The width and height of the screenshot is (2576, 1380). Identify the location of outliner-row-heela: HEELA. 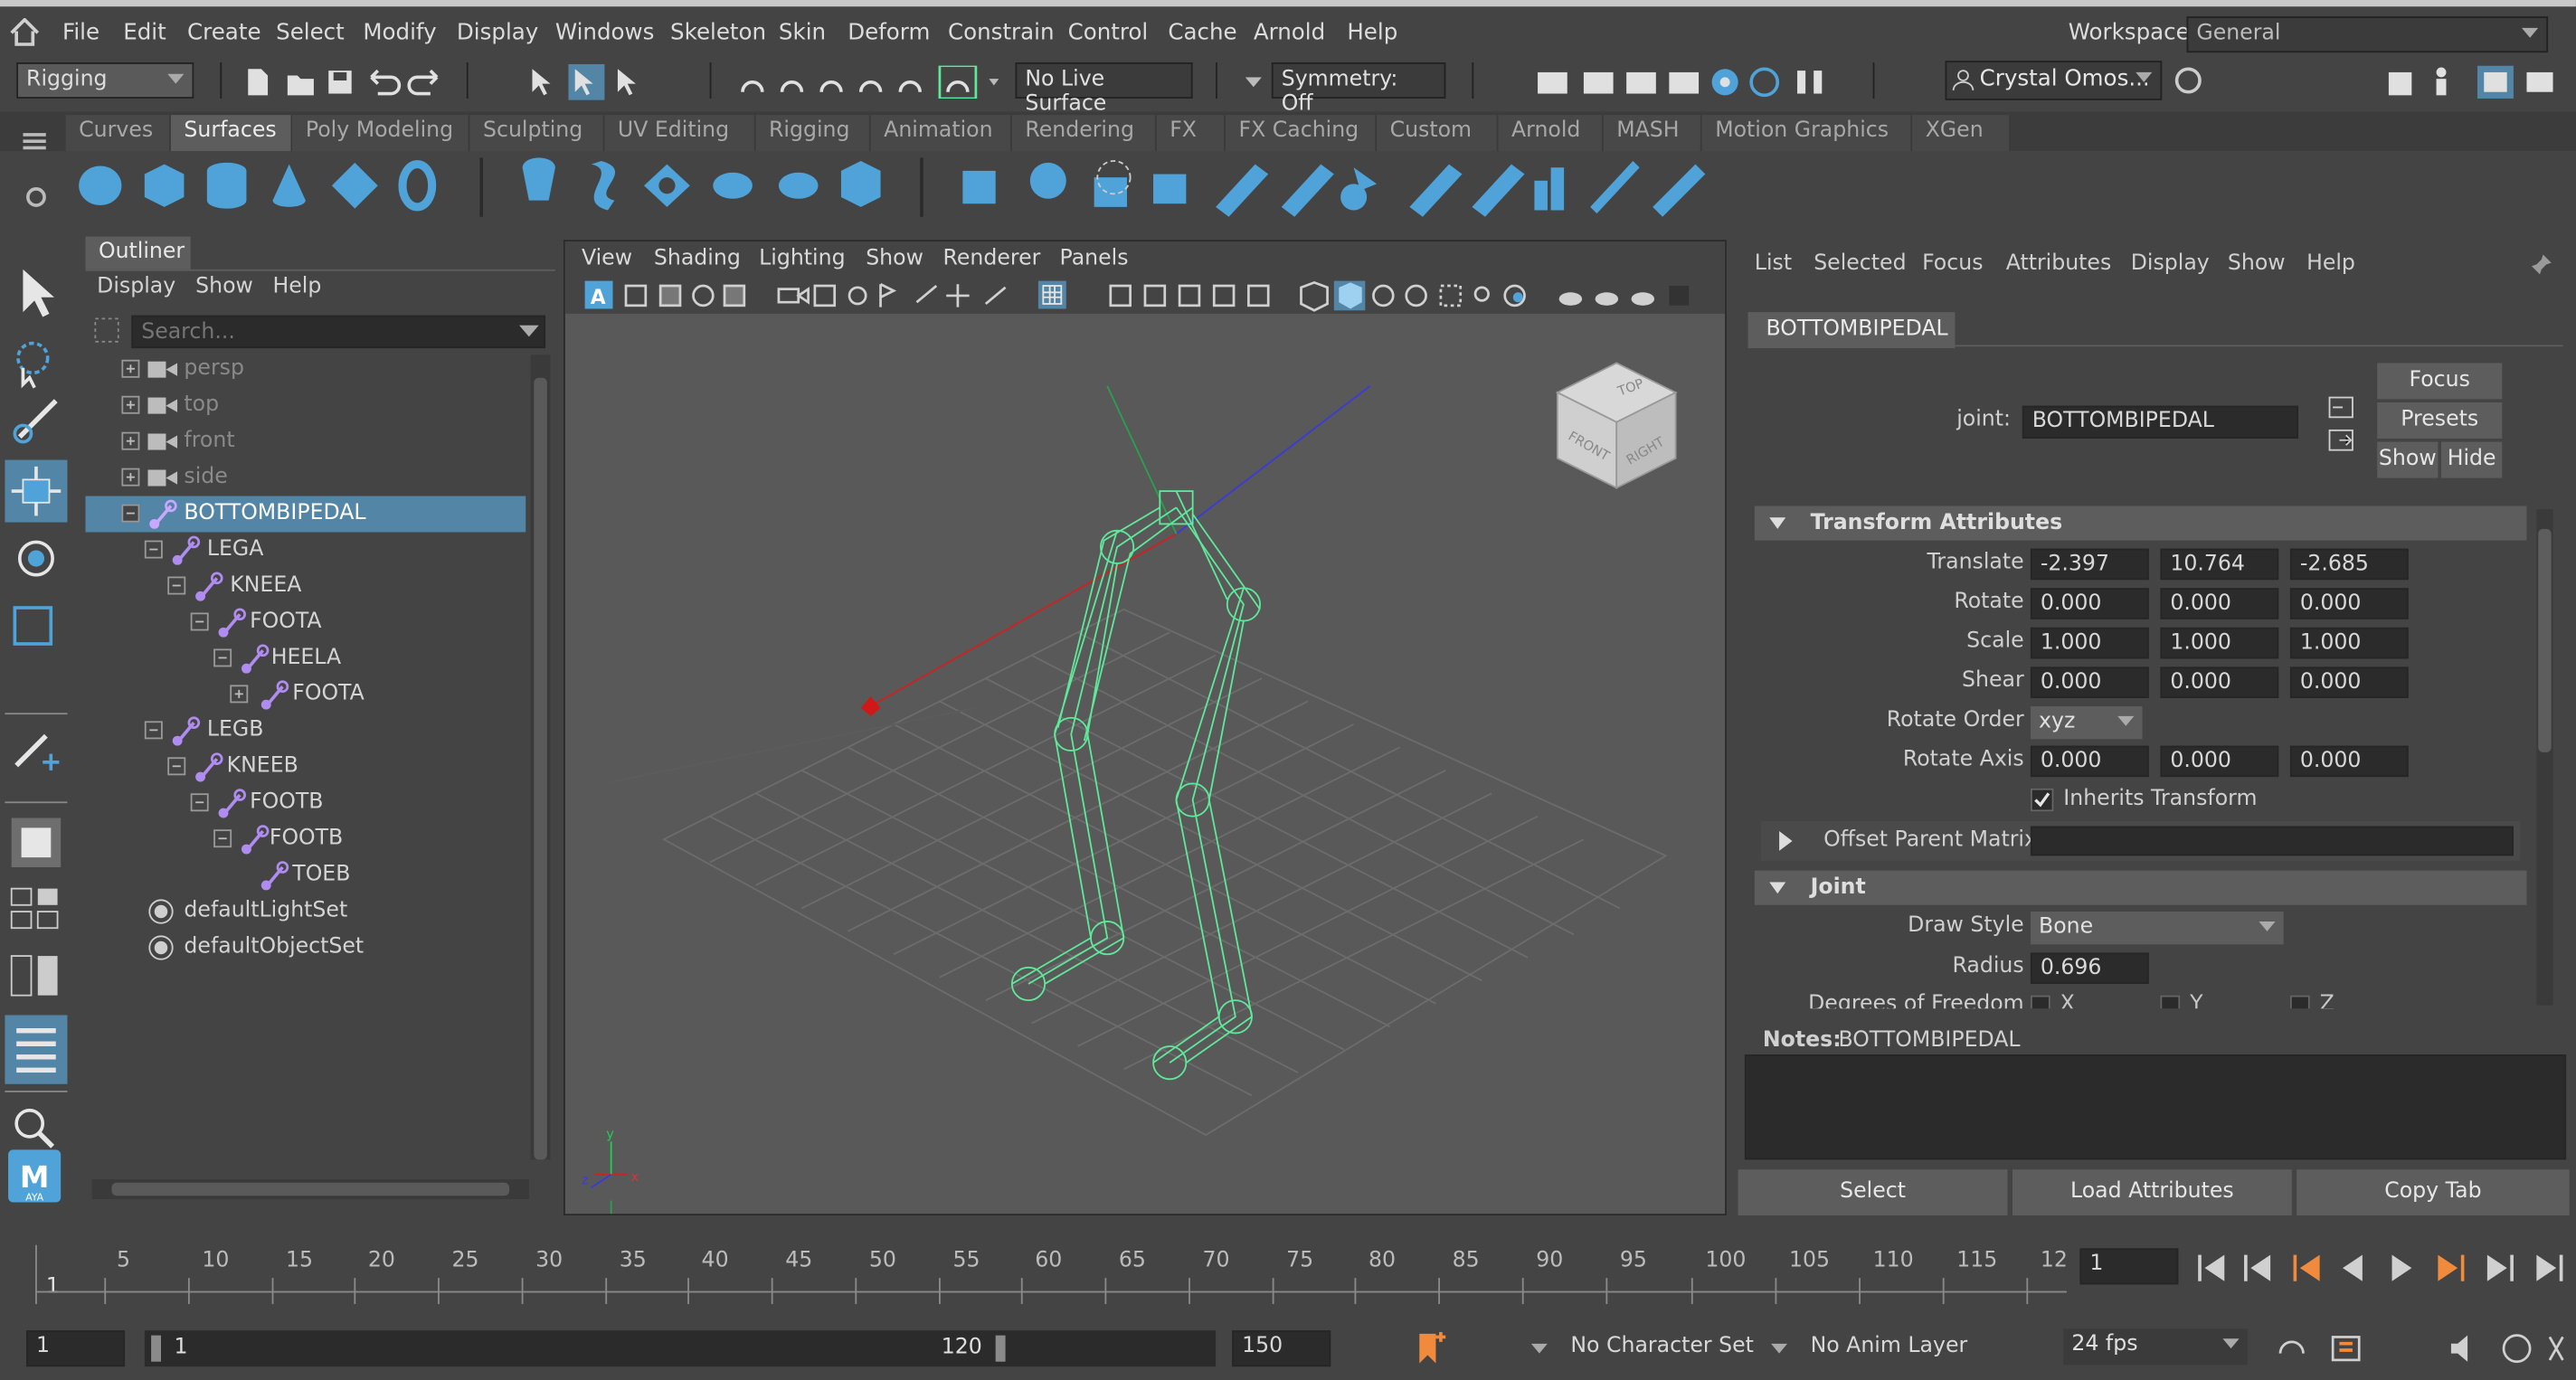
(305, 658).